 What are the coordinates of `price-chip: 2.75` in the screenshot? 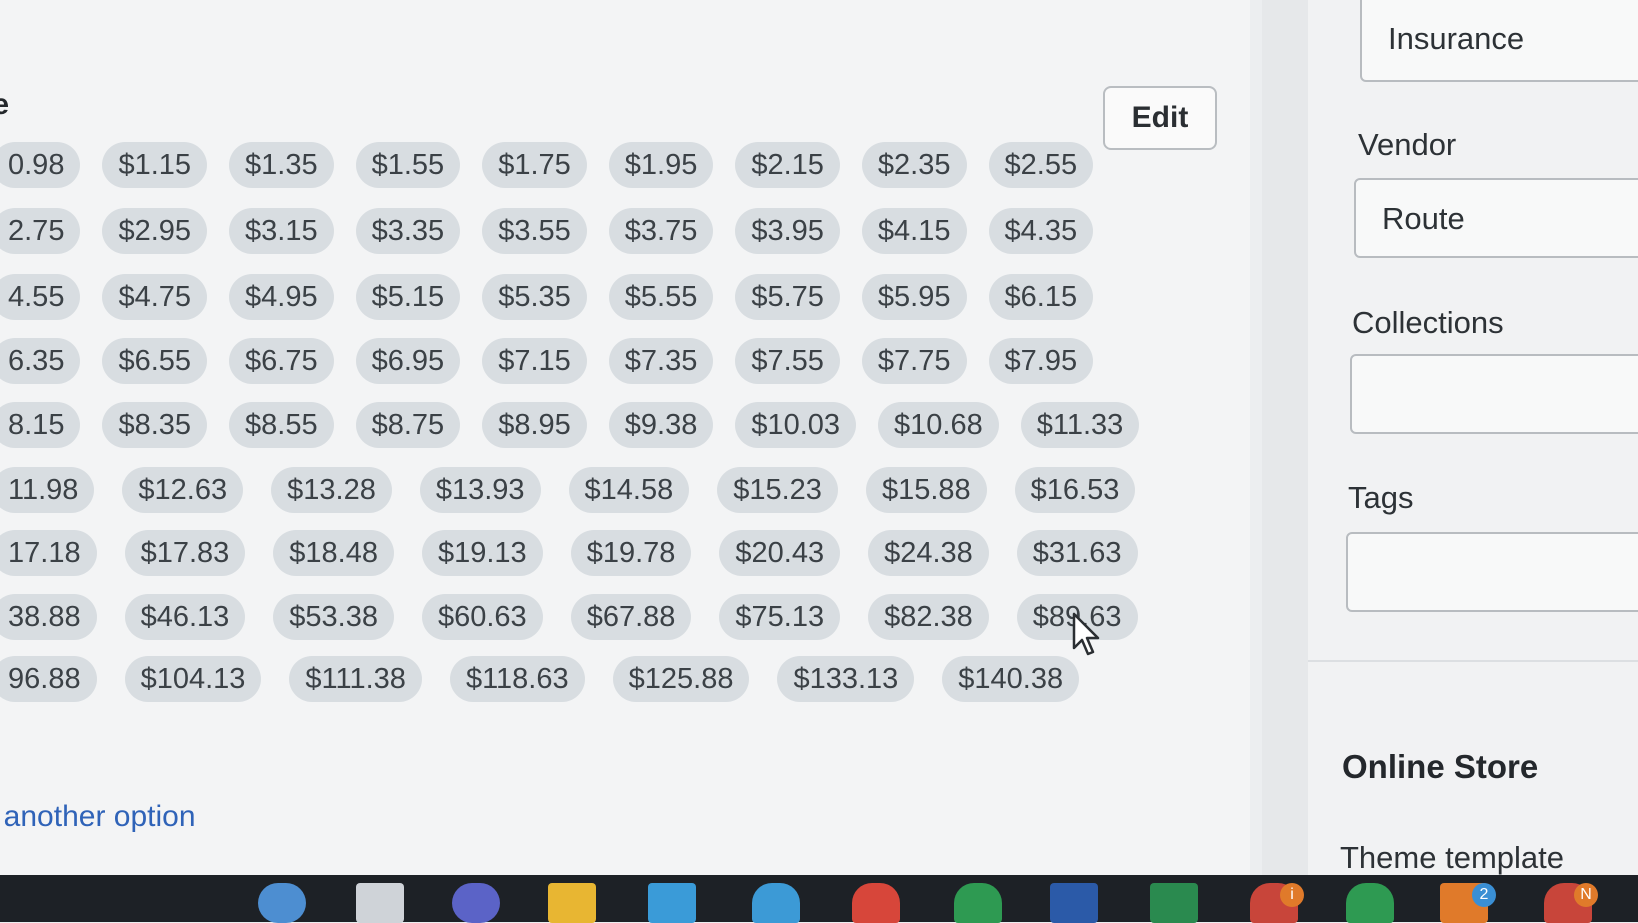 It's located at (40, 231).